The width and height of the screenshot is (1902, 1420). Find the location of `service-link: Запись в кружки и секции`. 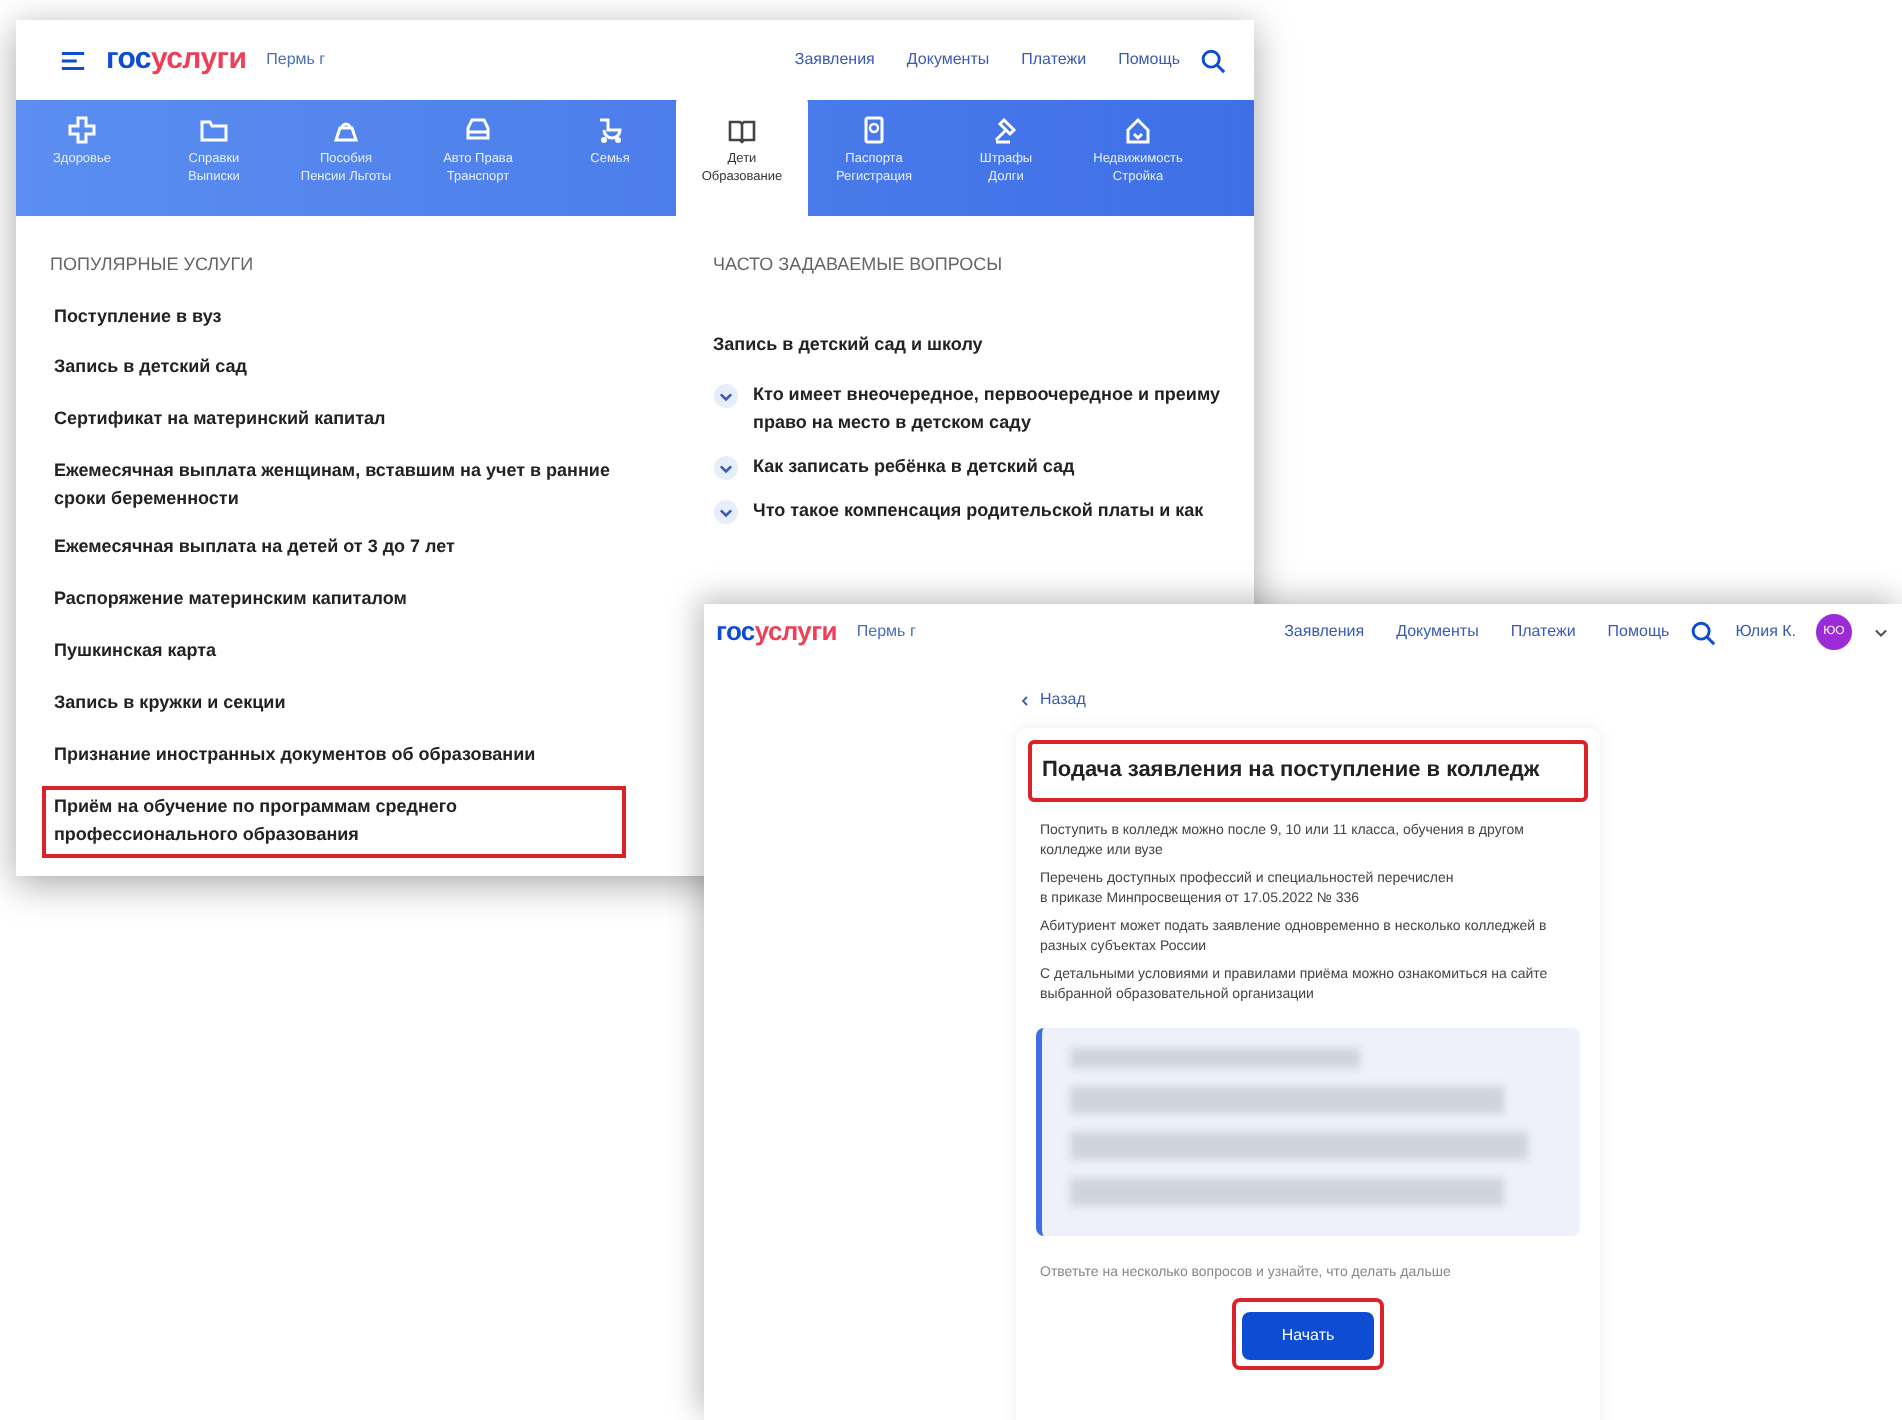

service-link: Запись в кружки и секции is located at coordinates (378, 704).